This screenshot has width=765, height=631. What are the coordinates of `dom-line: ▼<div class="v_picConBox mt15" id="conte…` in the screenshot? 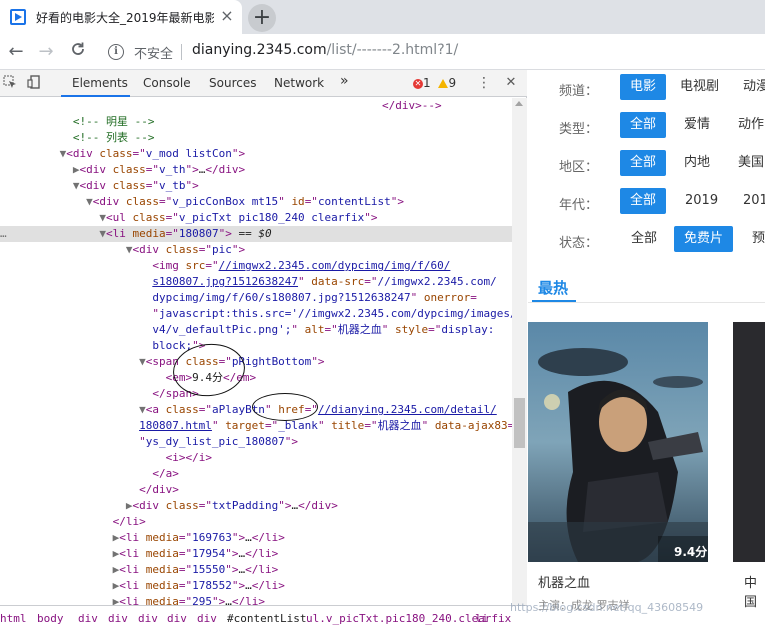 It's located at (256, 202).